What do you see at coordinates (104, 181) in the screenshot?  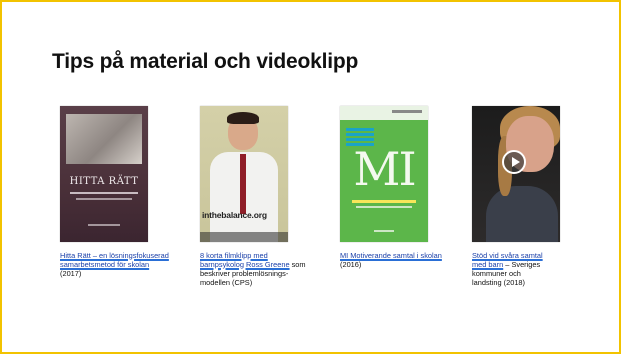 I see `cover-title: HITTA RÄTT` at bounding box center [104, 181].